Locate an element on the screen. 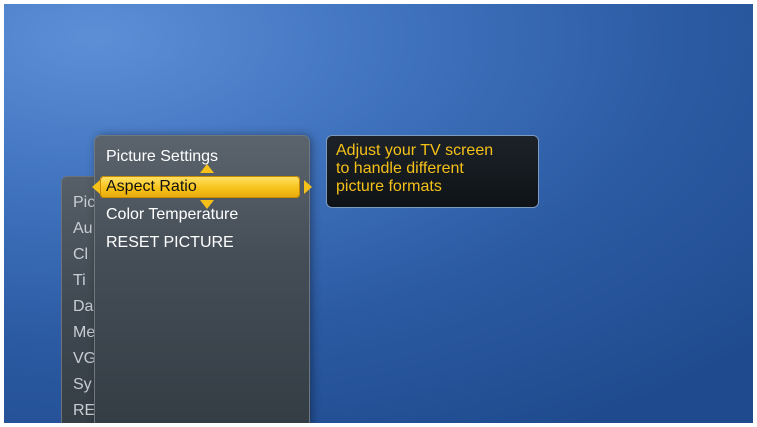 The width and height of the screenshot is (757, 427). parent-menu-item-closed-captions: Cl is located at coordinates (80, 255).